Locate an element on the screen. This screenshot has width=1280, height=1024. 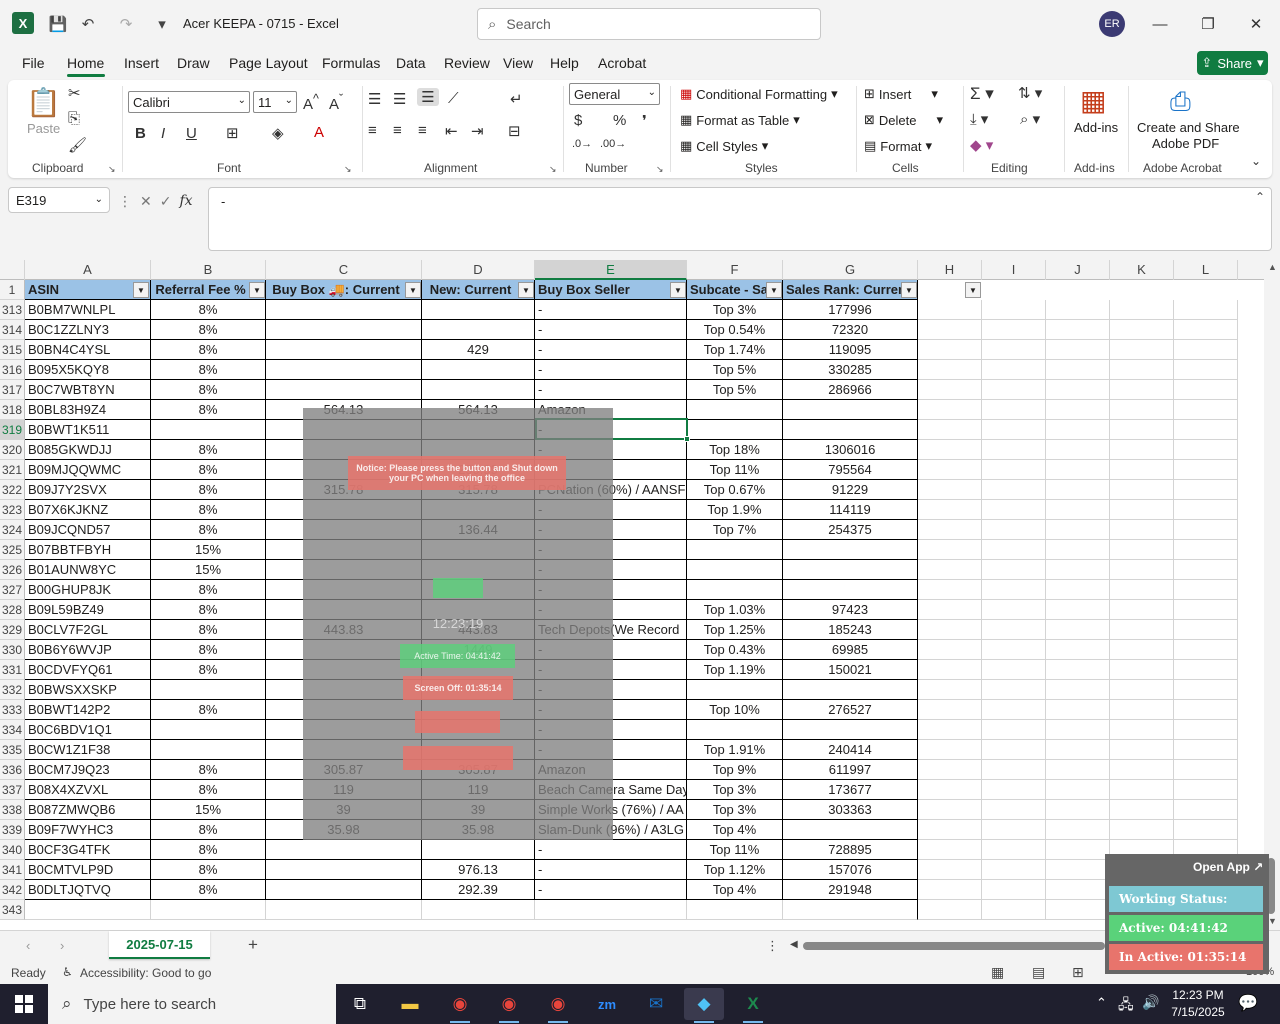
column-header-l: L is located at coordinates (1206, 270).